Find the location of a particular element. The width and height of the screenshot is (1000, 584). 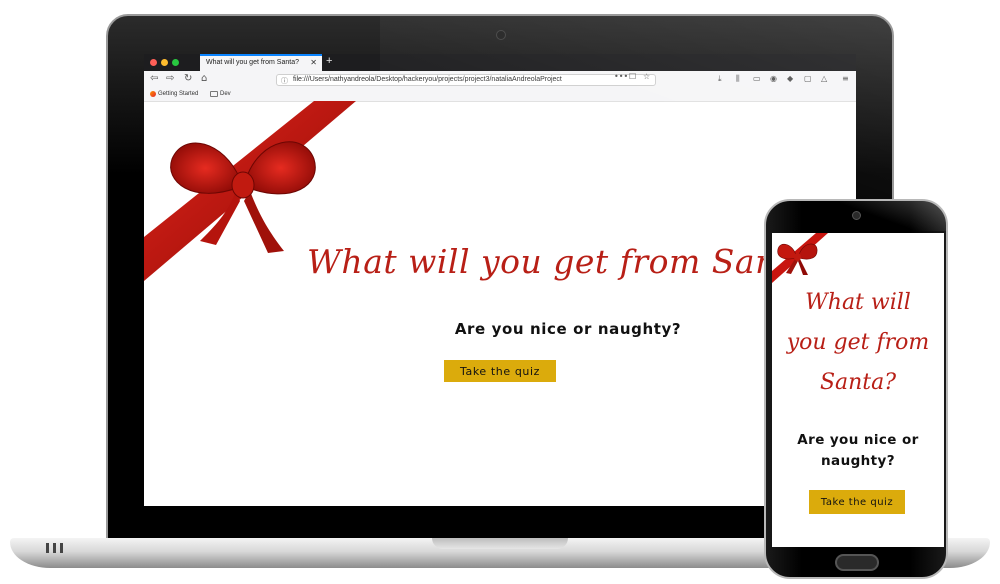

forward-arrow-icon: ⇨ is located at coordinates (170, 78).